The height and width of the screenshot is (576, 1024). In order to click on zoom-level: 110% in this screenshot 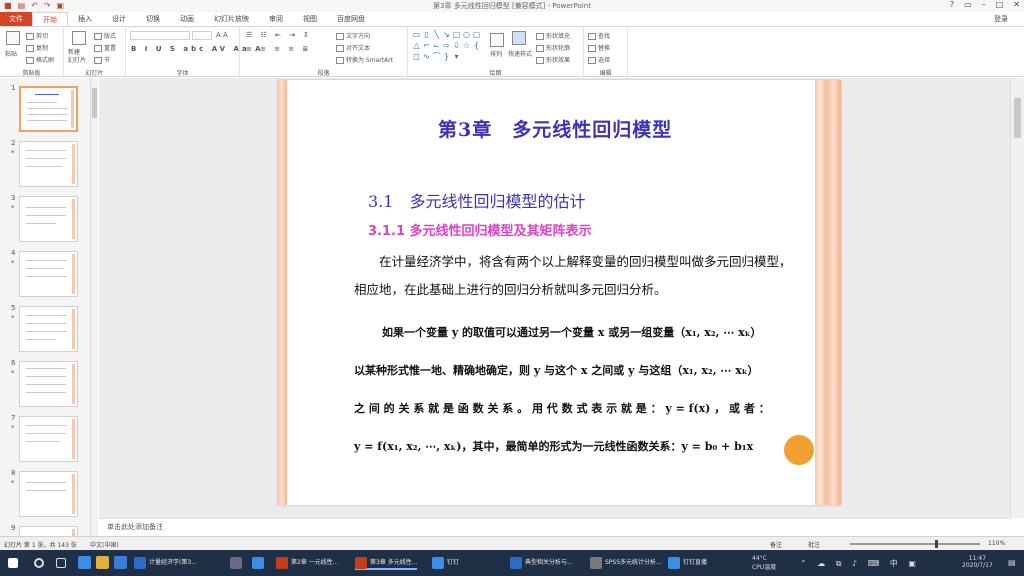, I will do `click(996, 543)`.